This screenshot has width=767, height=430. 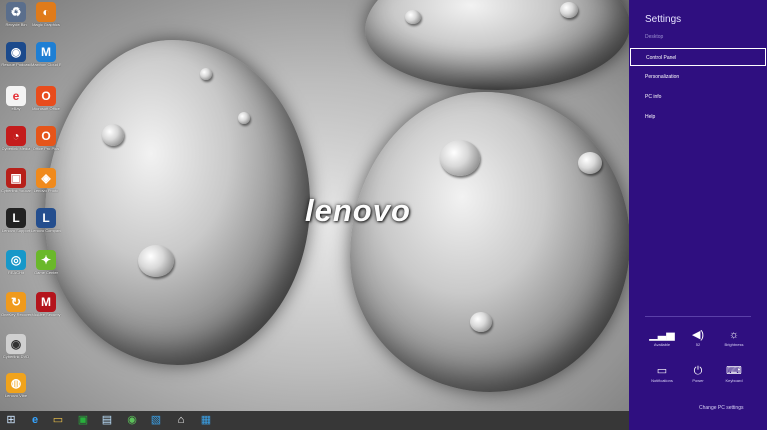 I want to click on desktop-icon-cyberlink: ◔ Cyberlink Media, so click(x=16, y=145).